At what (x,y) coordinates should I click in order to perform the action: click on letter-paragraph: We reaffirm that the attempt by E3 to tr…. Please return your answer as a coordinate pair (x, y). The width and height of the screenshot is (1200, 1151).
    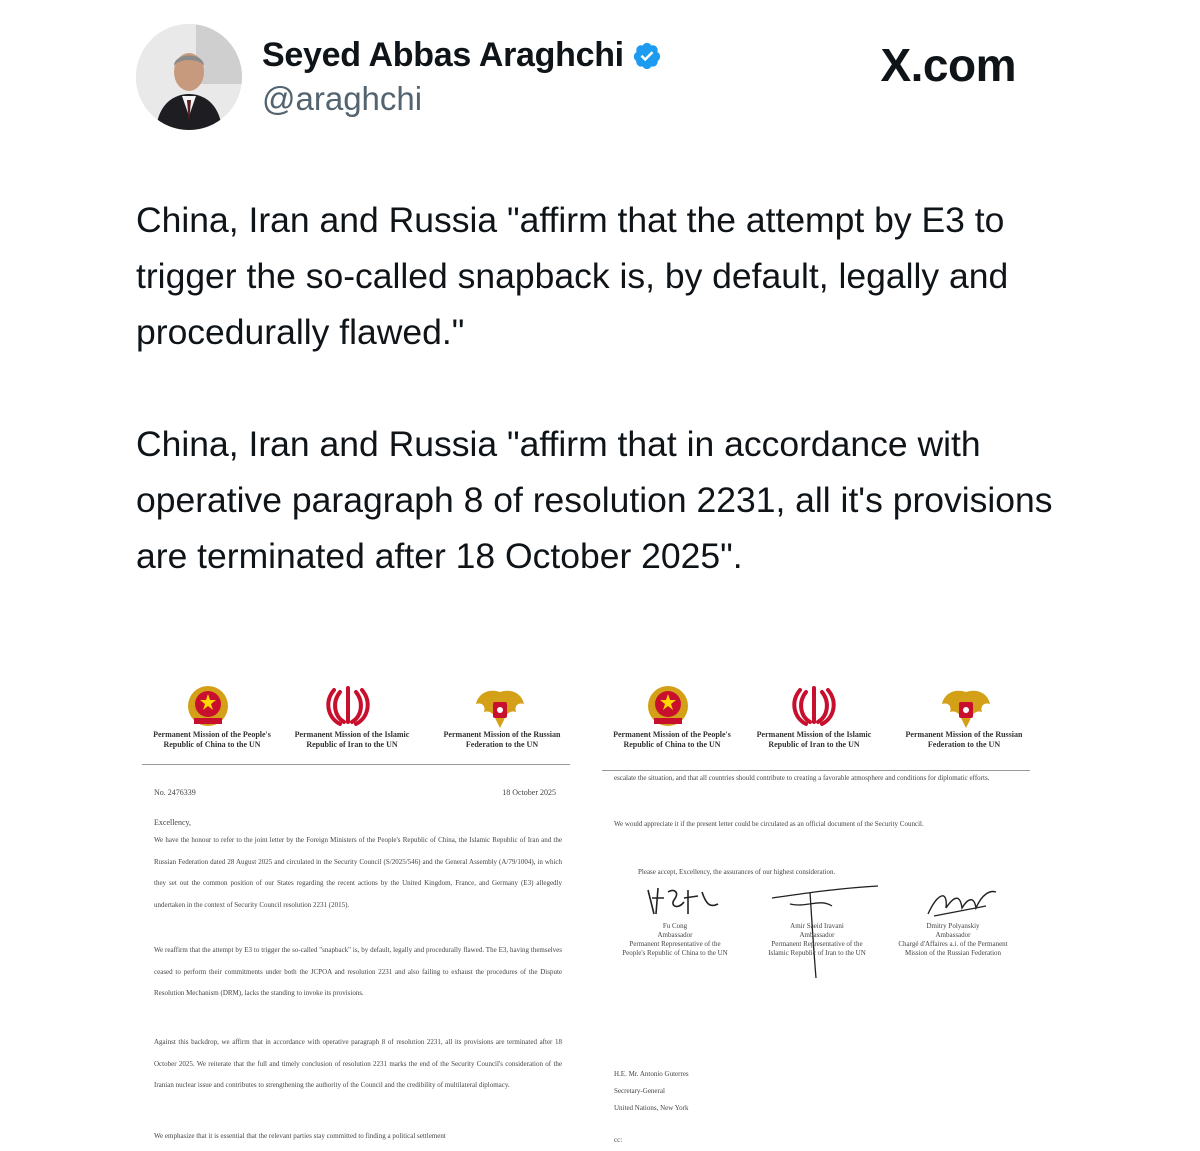
    Looking at the image, I should click on (358, 971).